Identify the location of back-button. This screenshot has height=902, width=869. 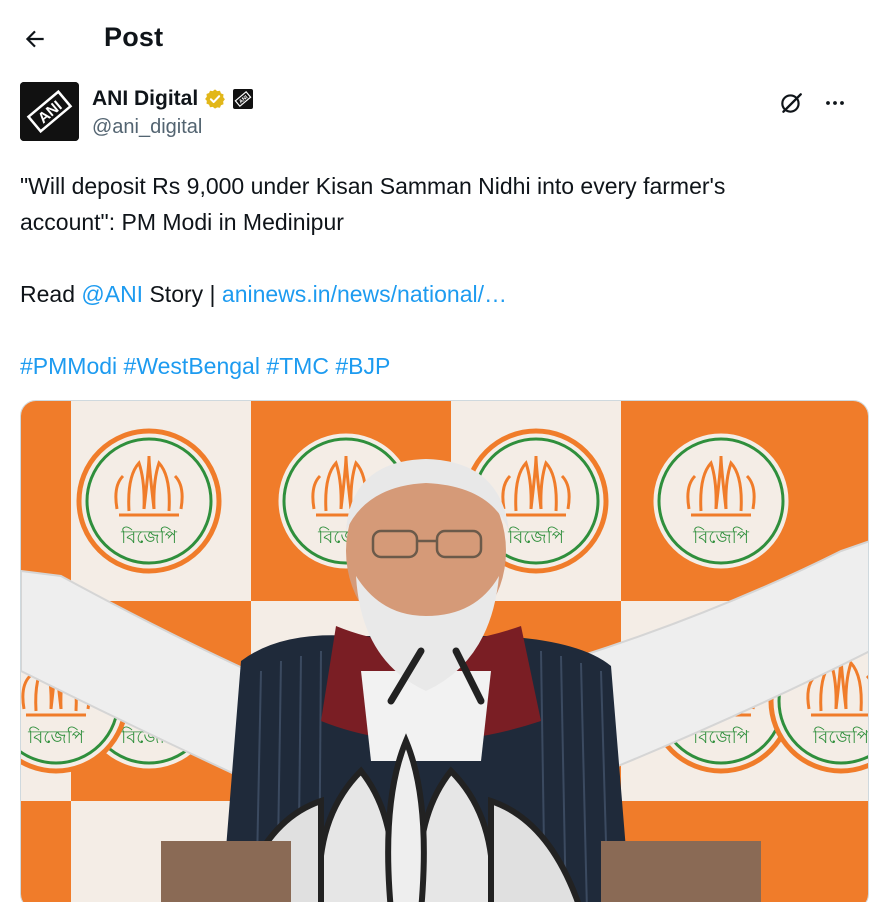
(35, 39).